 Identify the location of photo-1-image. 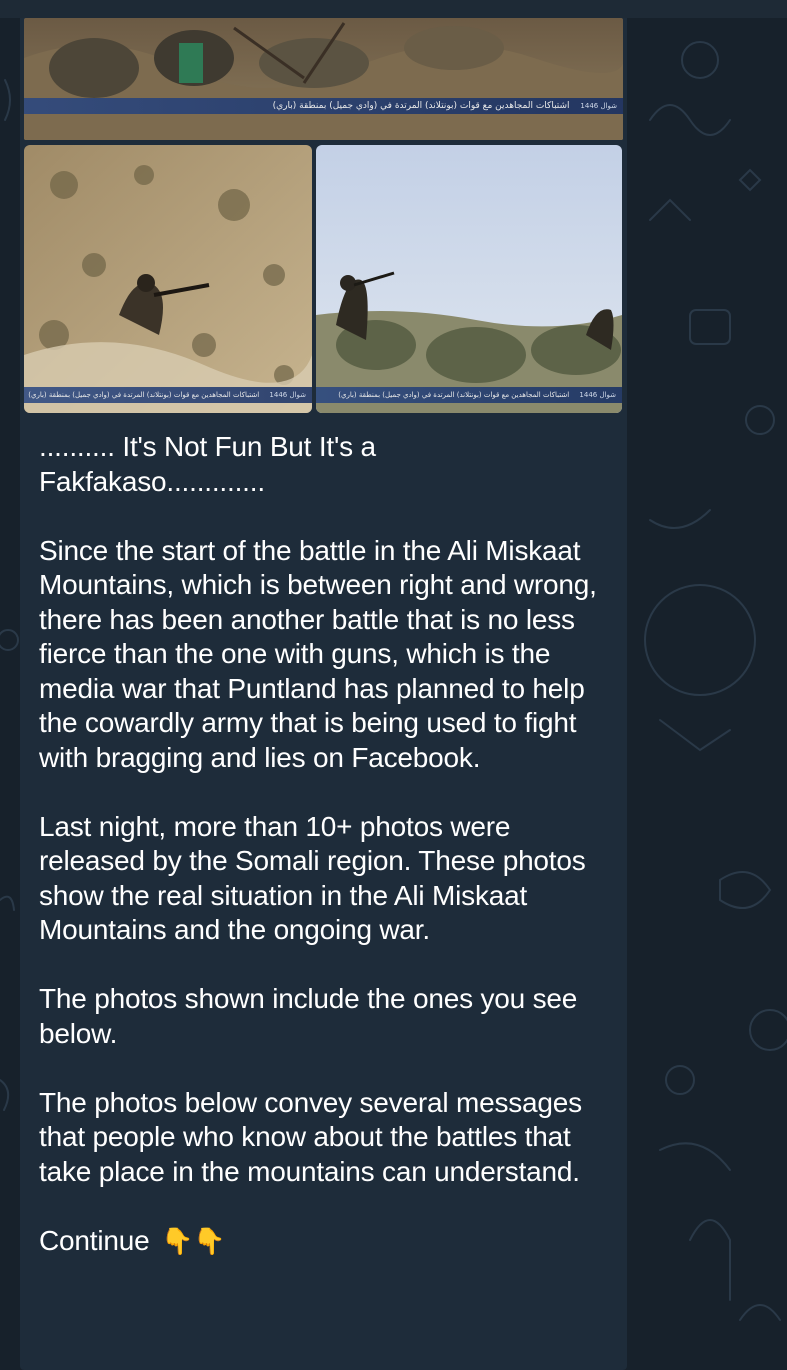
(323, 79).